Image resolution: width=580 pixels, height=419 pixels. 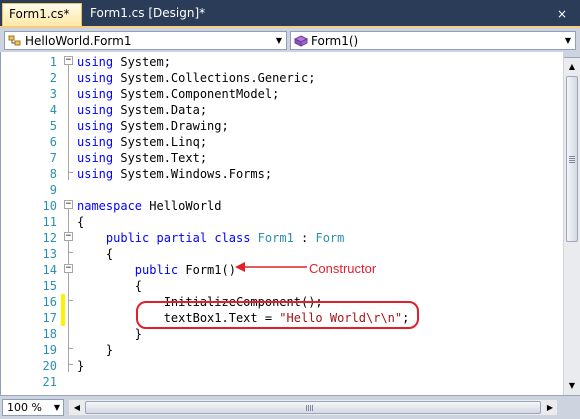 I want to click on zoom-value: 100 %, so click(x=24, y=407).